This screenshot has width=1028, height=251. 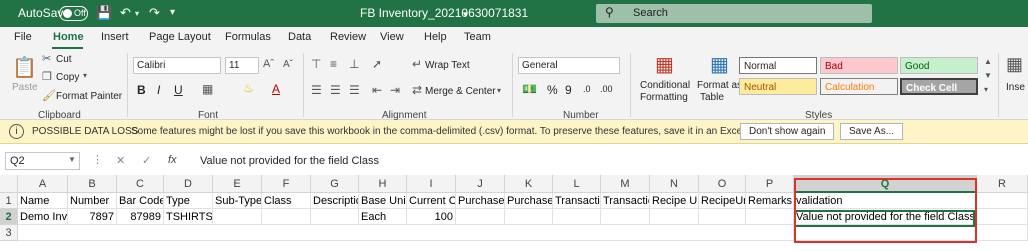 I want to click on cell-k1: PurchaseL, so click(x=529, y=201).